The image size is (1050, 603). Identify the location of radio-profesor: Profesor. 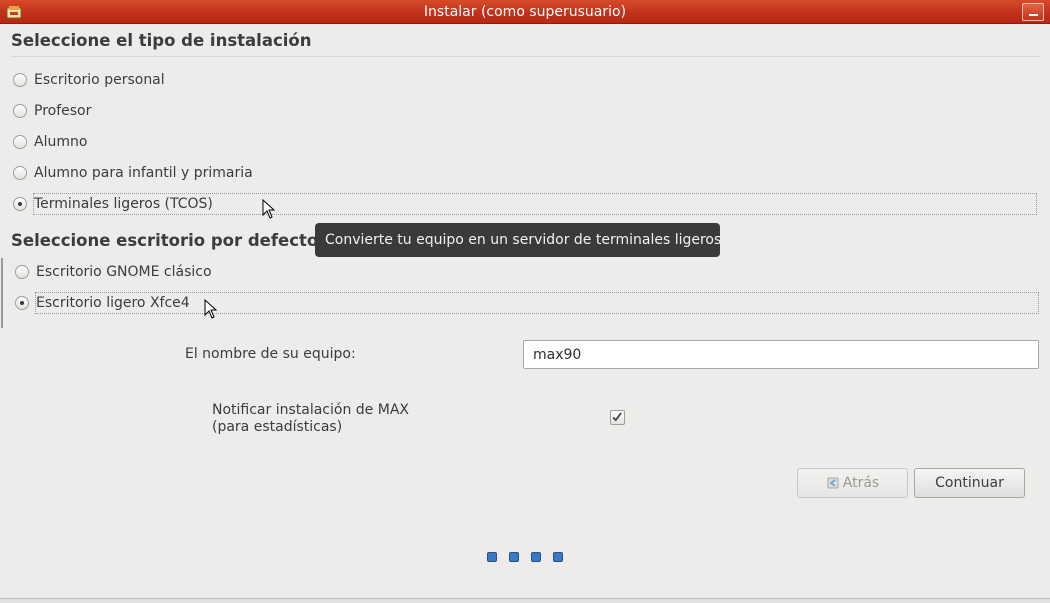
(52, 111).